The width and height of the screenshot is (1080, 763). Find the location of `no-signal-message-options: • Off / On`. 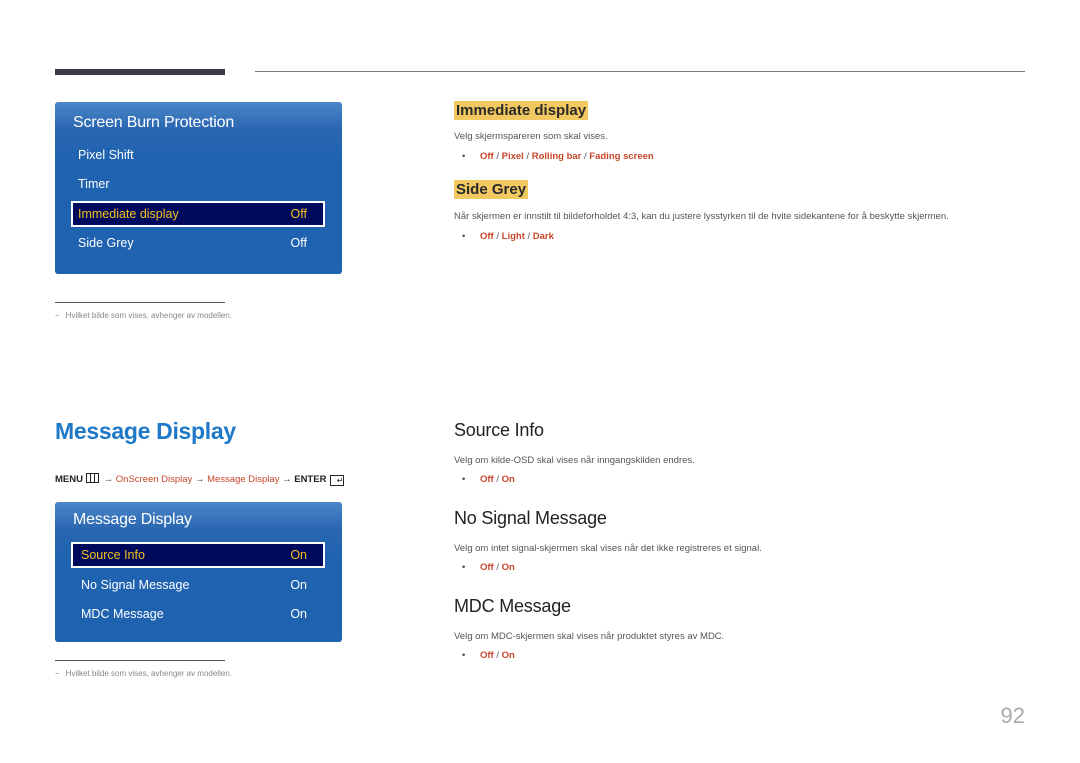

no-signal-message-options: • Off / On is located at coordinates (488, 567).